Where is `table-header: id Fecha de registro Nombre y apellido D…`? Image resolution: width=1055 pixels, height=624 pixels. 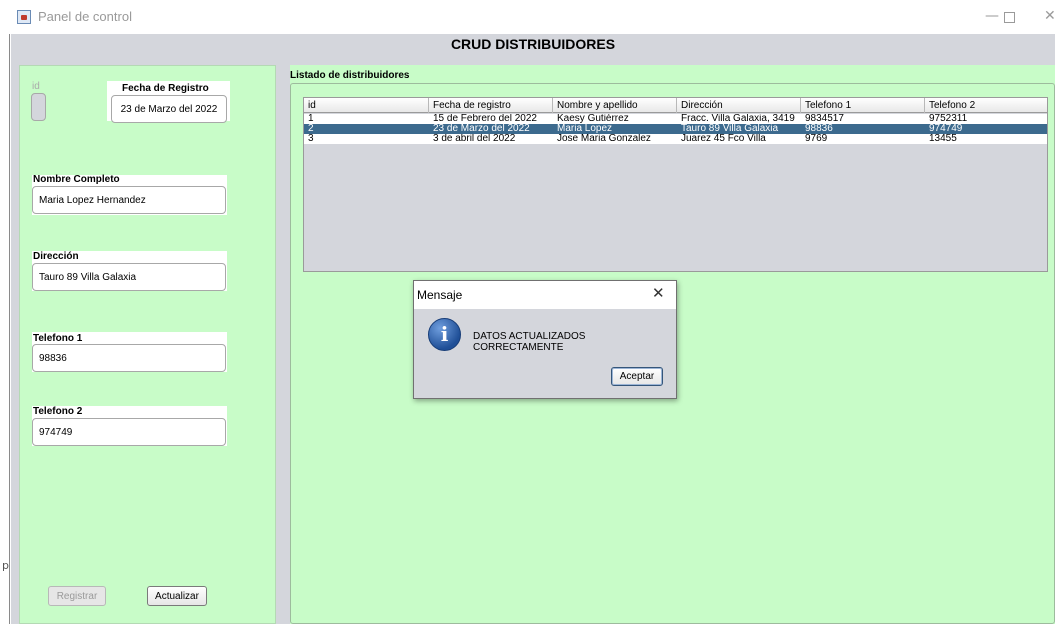
table-header: id Fecha de registro Nombre y apellido D… is located at coordinates (675, 105).